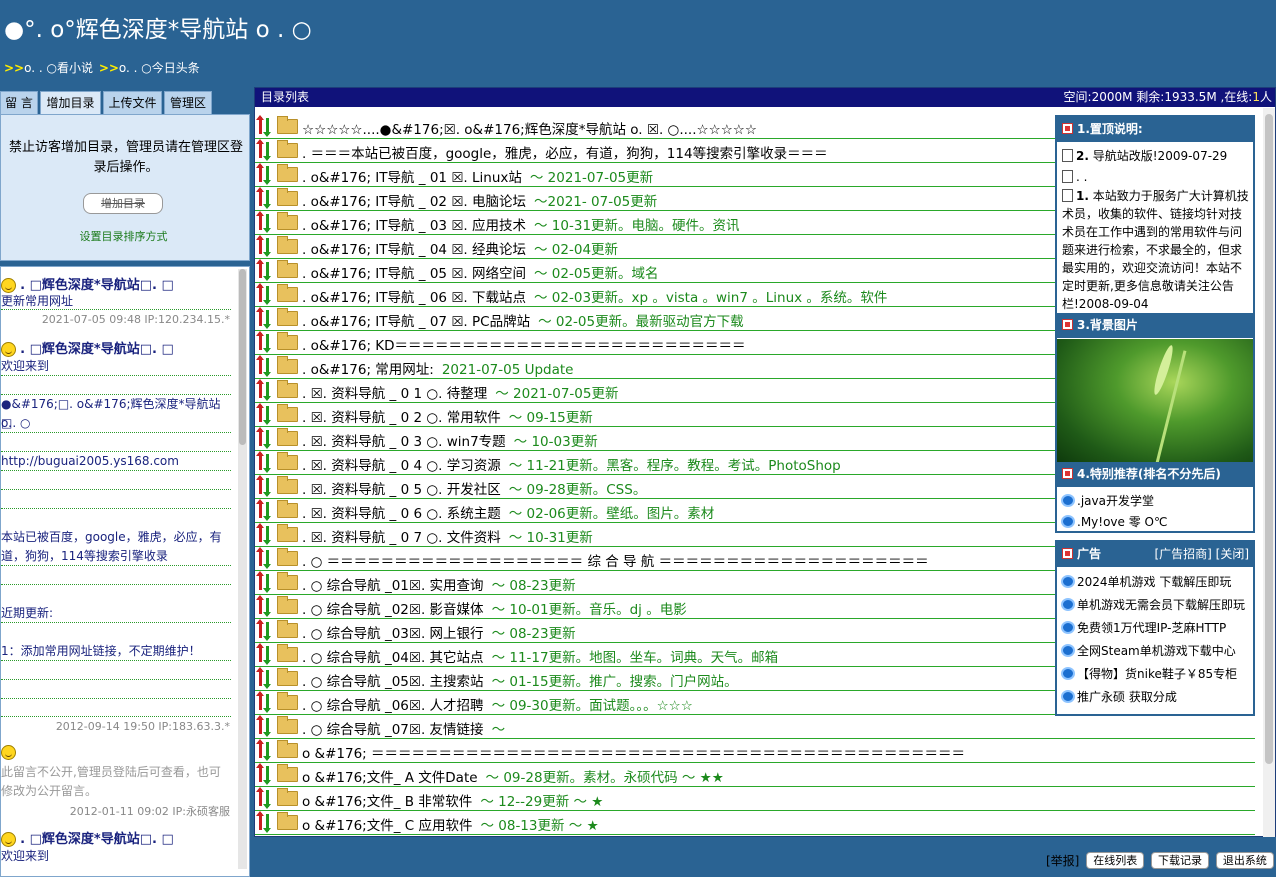 The height and width of the screenshot is (877, 1276). I want to click on directory-label: . o&#176; 常用网址: 2021-07-05 Update, so click(437, 368).